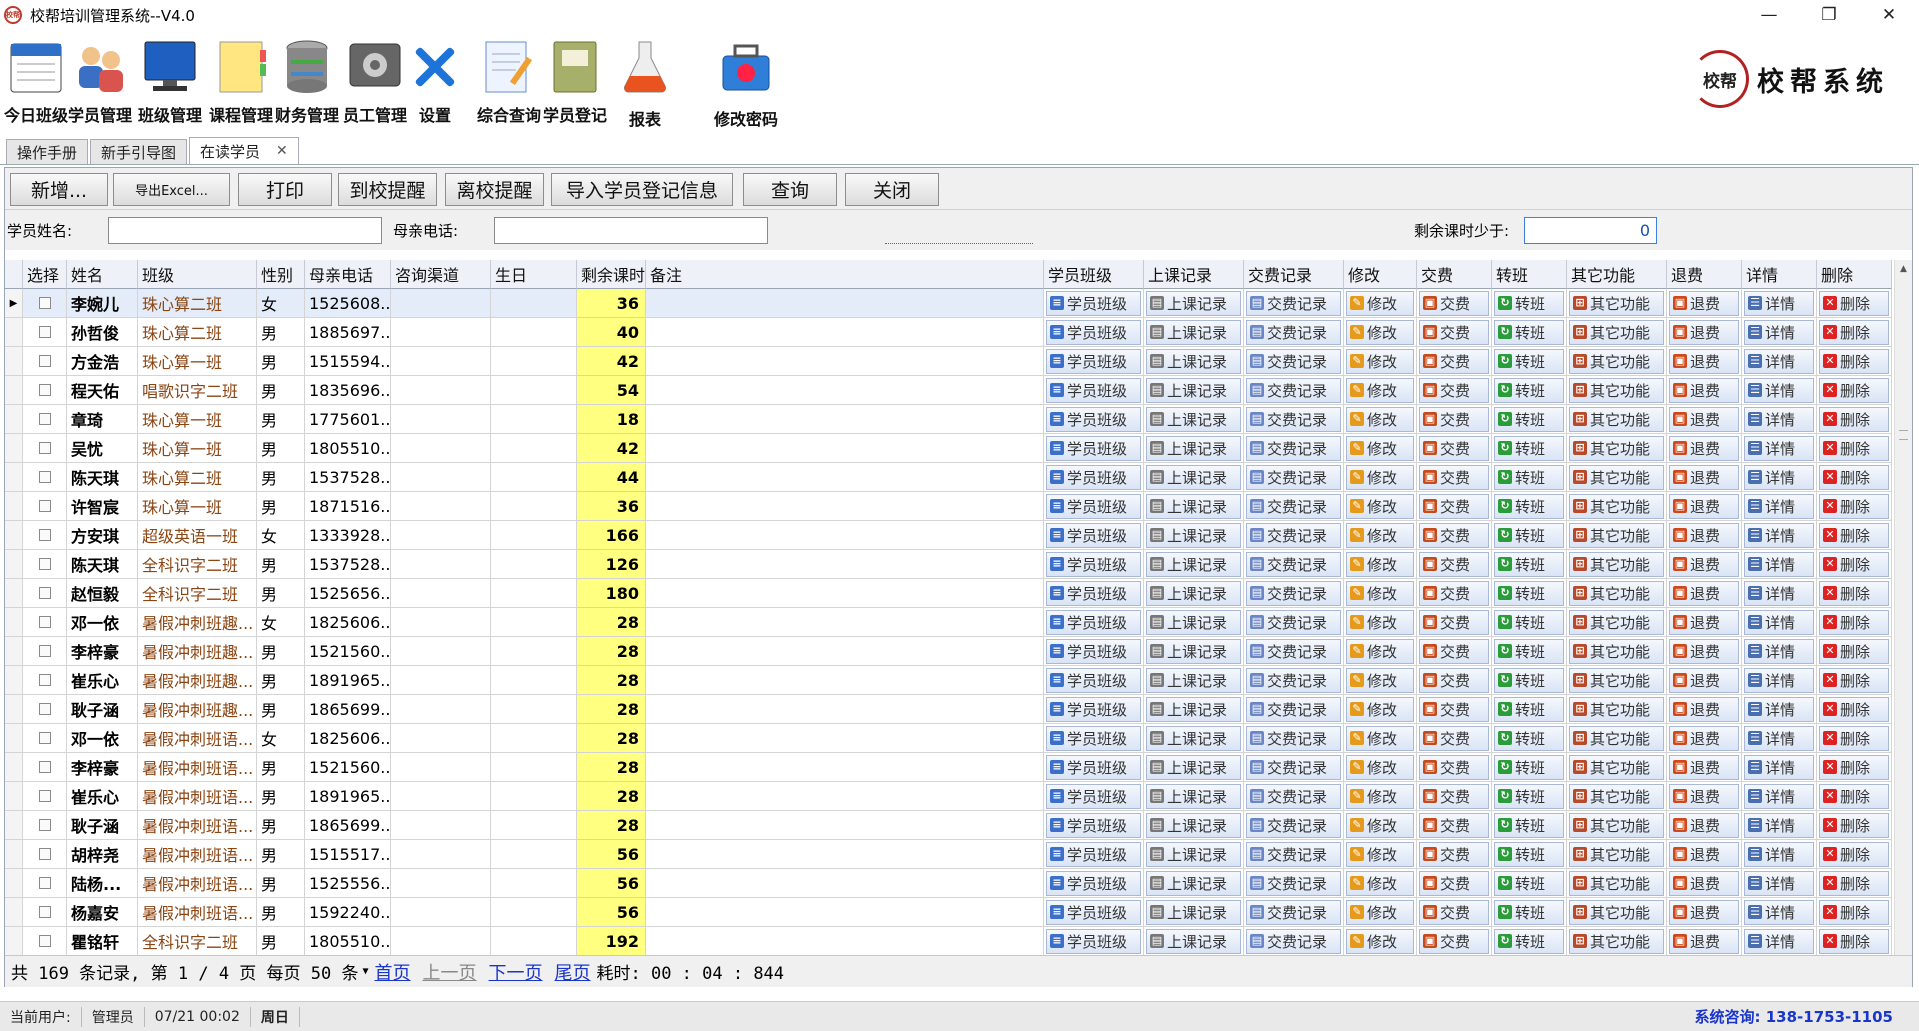  I want to click on column-header, so click(14, 274).